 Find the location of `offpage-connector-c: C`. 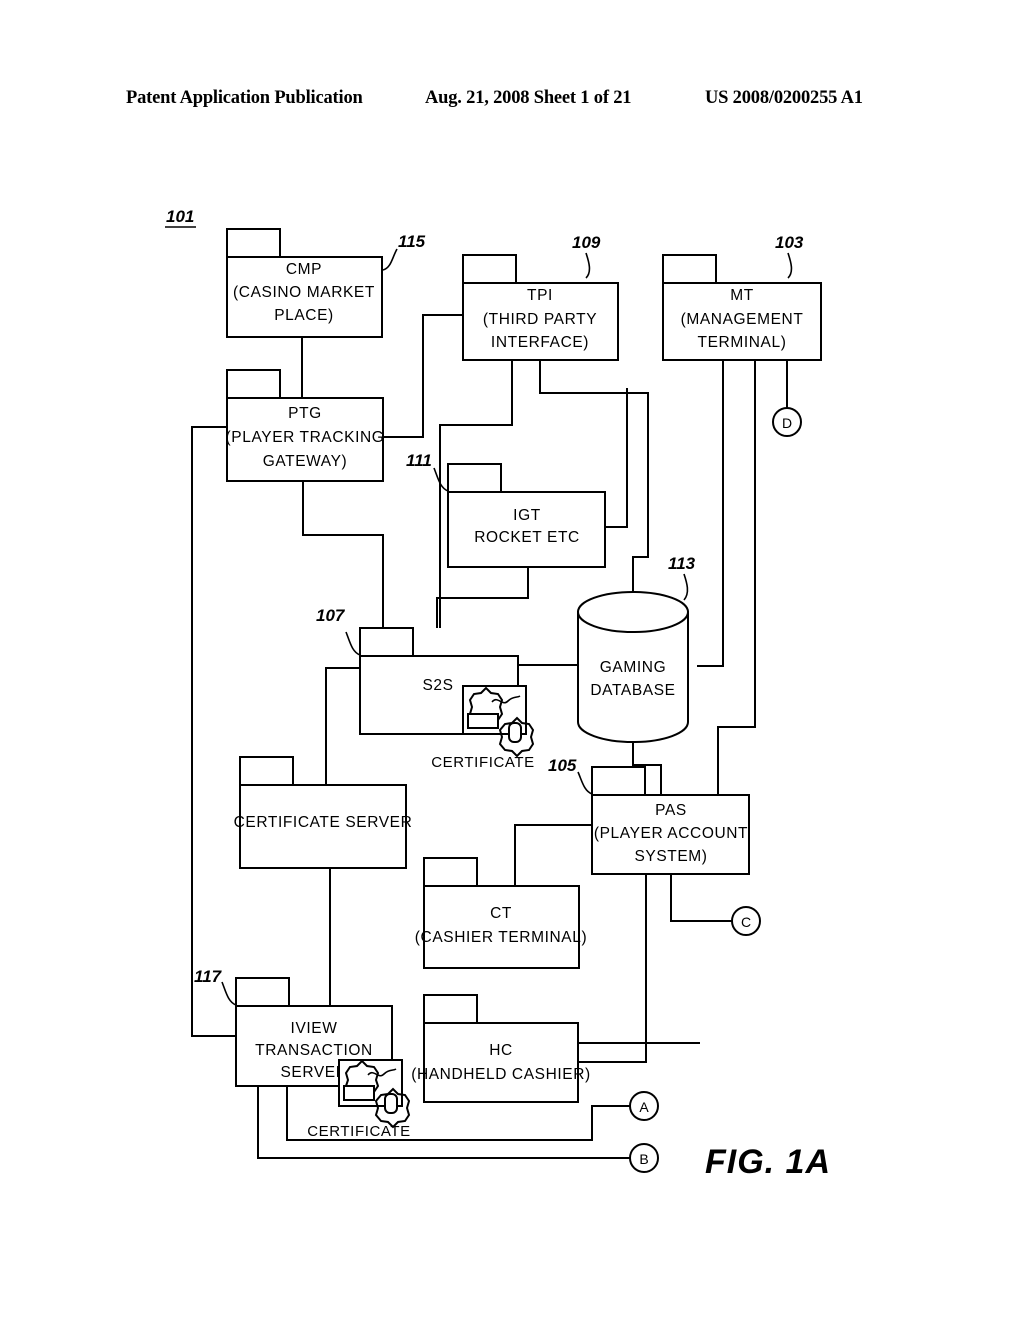

offpage-connector-c: C is located at coordinates (746, 921).